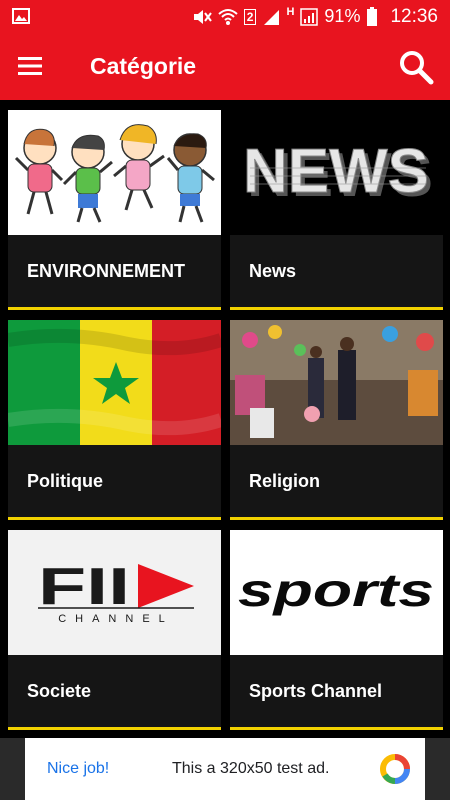 Image resolution: width=450 pixels, height=800 pixels. Describe the element at coordinates (65, 481) in the screenshot. I see `category-label: Politique` at that location.